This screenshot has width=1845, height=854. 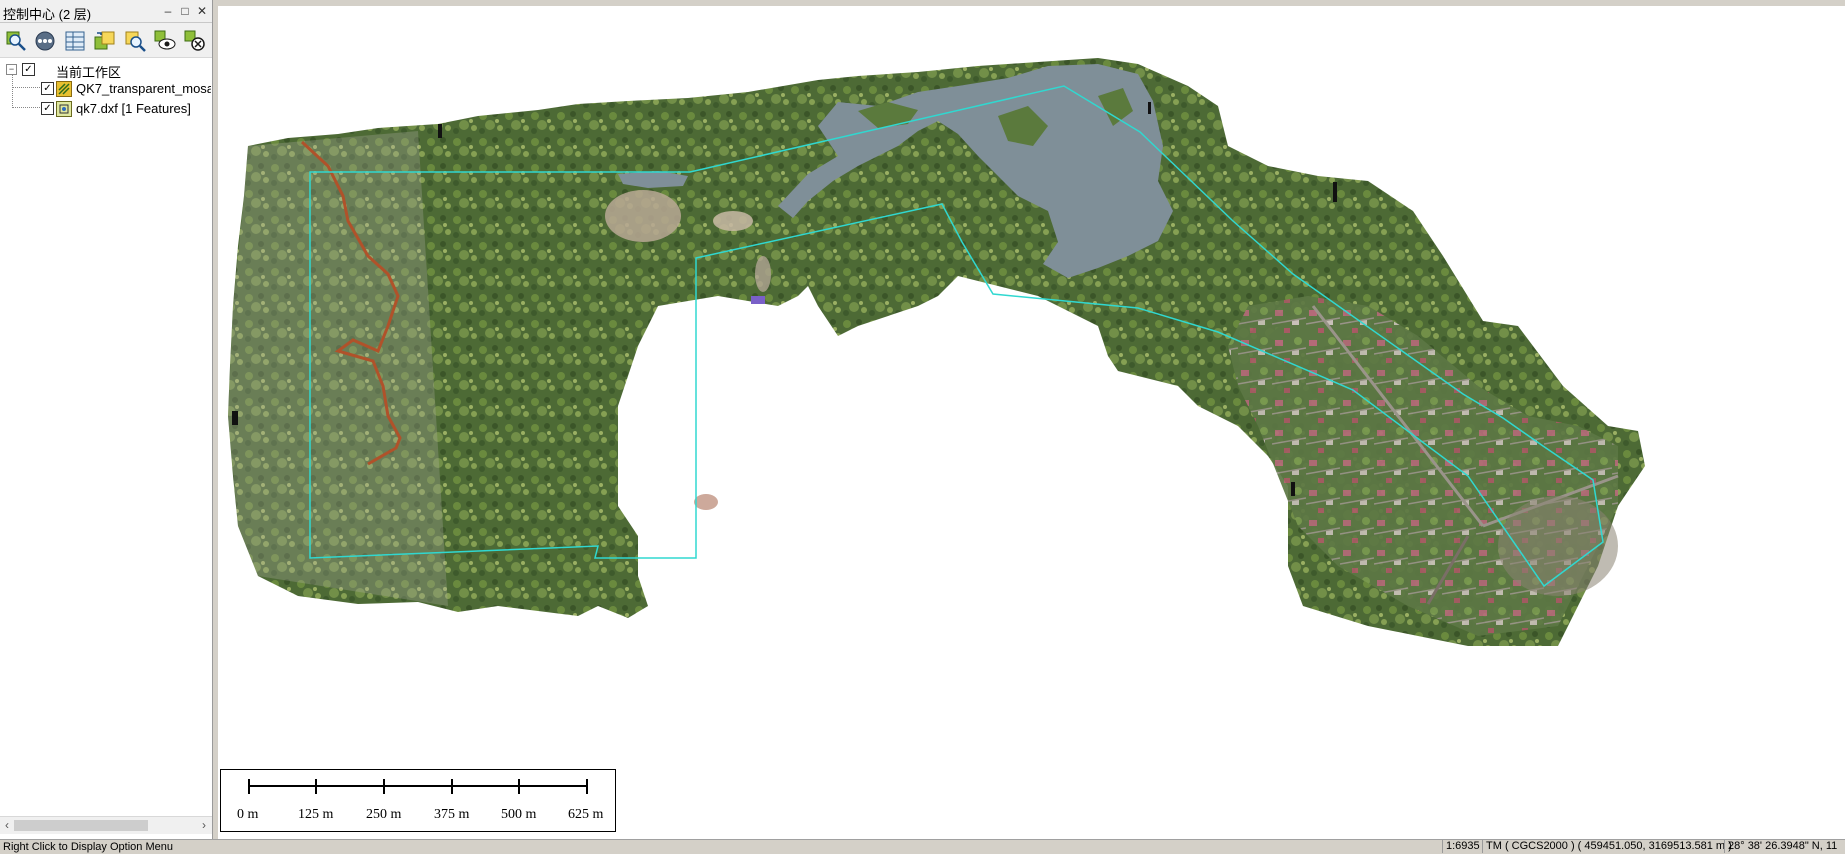 I want to click on scroll-thumb, so click(x=81, y=825).